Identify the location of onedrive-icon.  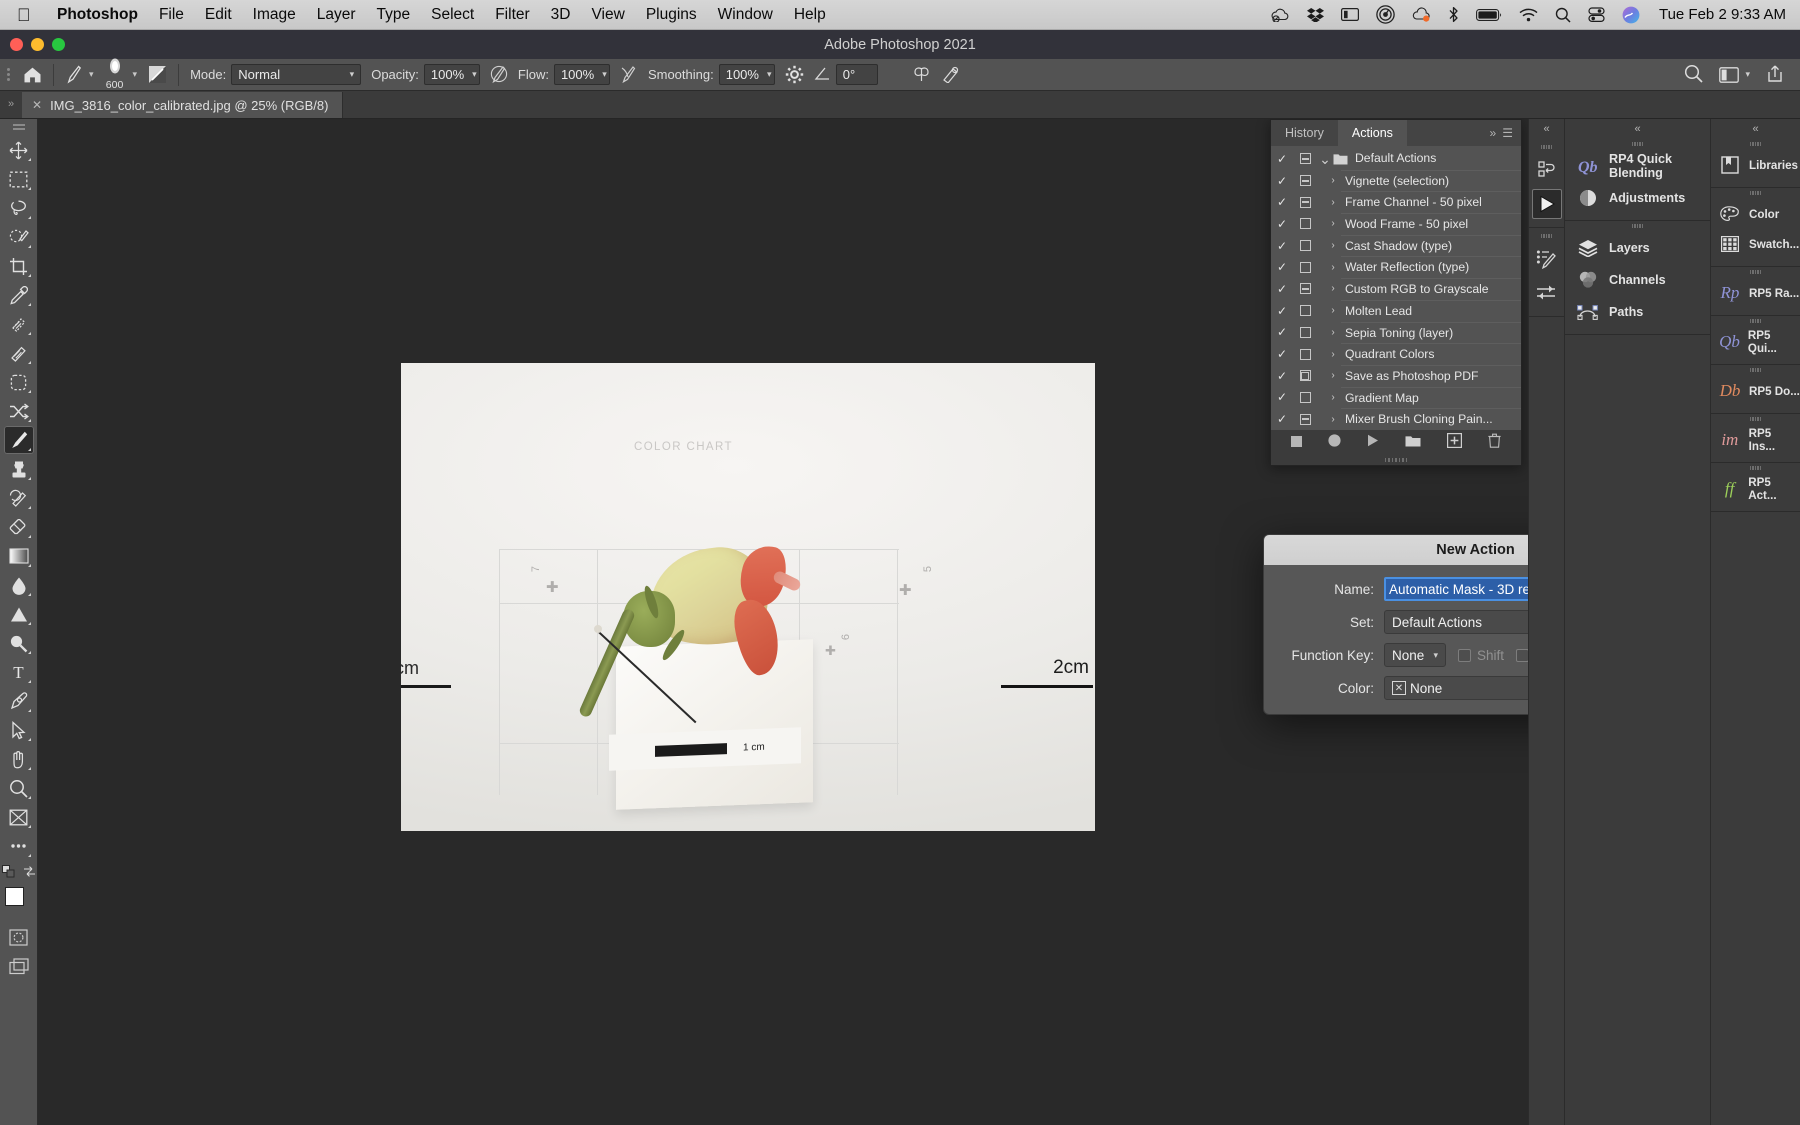
(1421, 14).